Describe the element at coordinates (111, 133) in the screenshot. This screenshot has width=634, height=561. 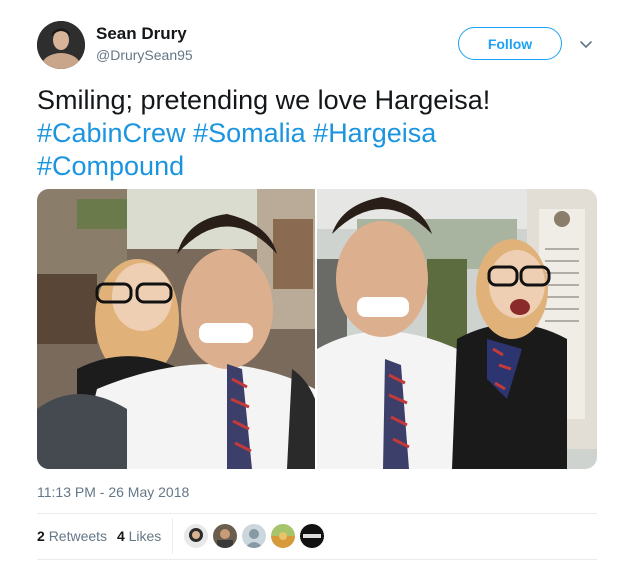
I see `hashtag-link: #CabinCrew` at that location.